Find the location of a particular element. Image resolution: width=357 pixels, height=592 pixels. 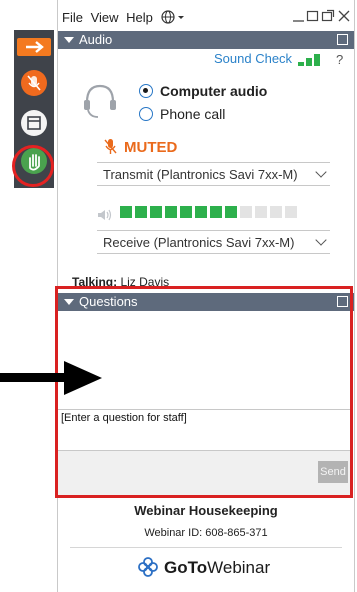

screen-view-button is located at coordinates (34, 123).